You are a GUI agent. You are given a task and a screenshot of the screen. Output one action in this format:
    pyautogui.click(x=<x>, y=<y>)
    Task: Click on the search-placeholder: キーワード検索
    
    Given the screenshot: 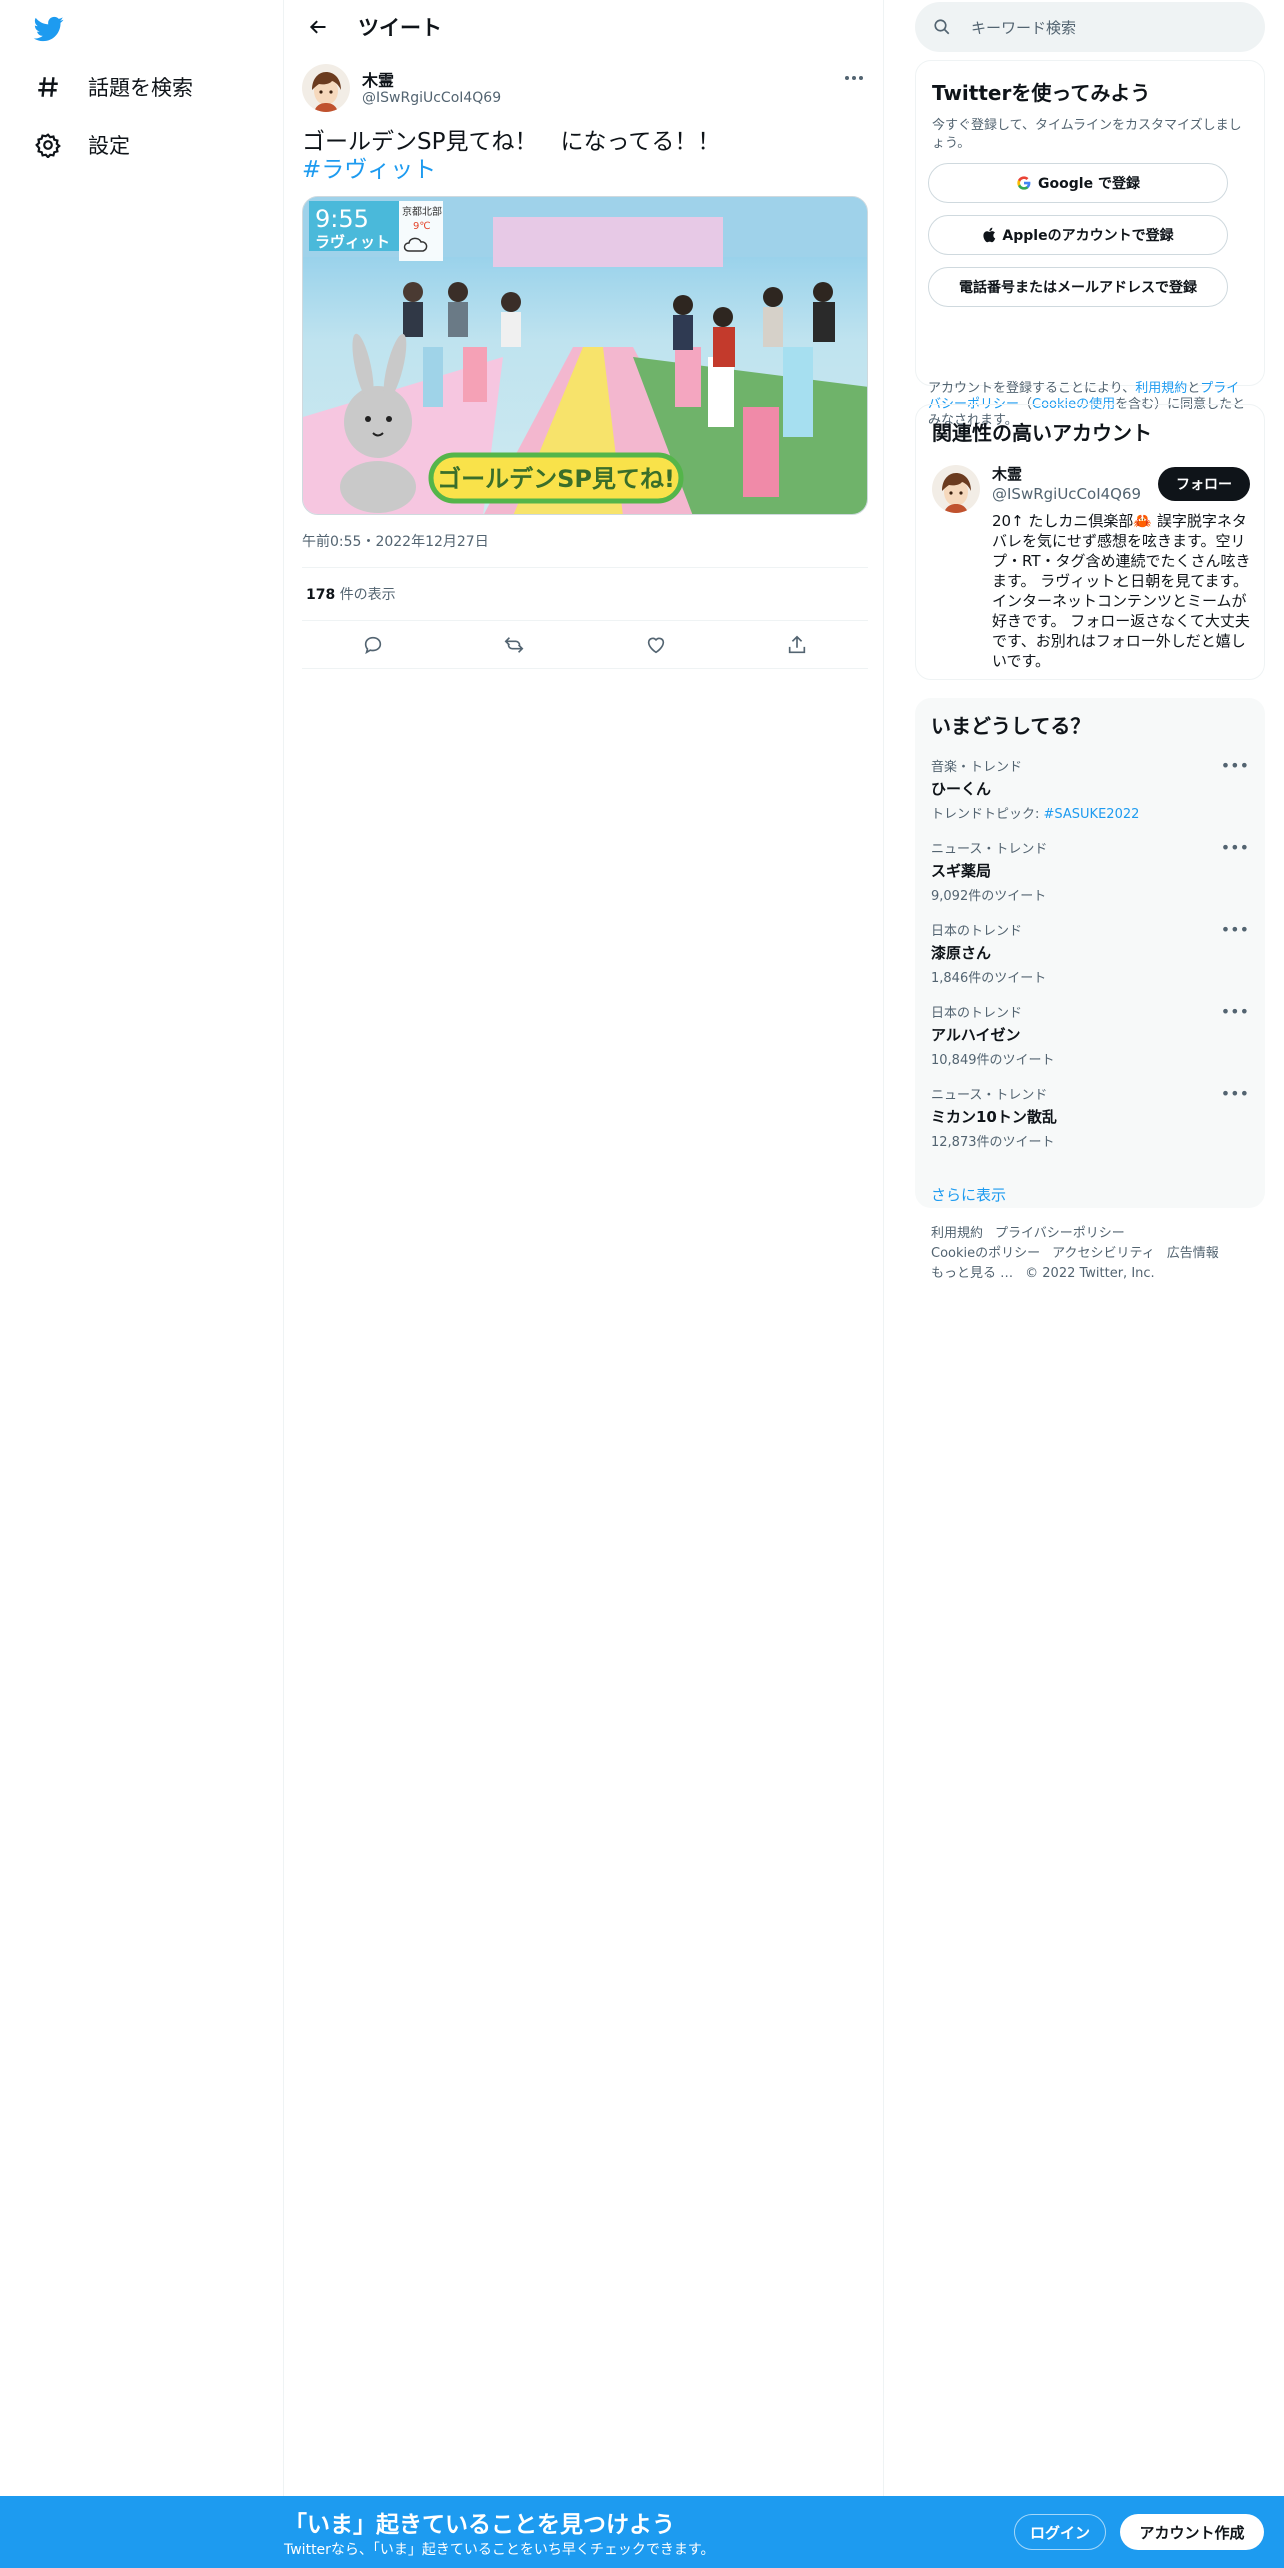 What is the action you would take?
    pyautogui.click(x=1024, y=27)
    